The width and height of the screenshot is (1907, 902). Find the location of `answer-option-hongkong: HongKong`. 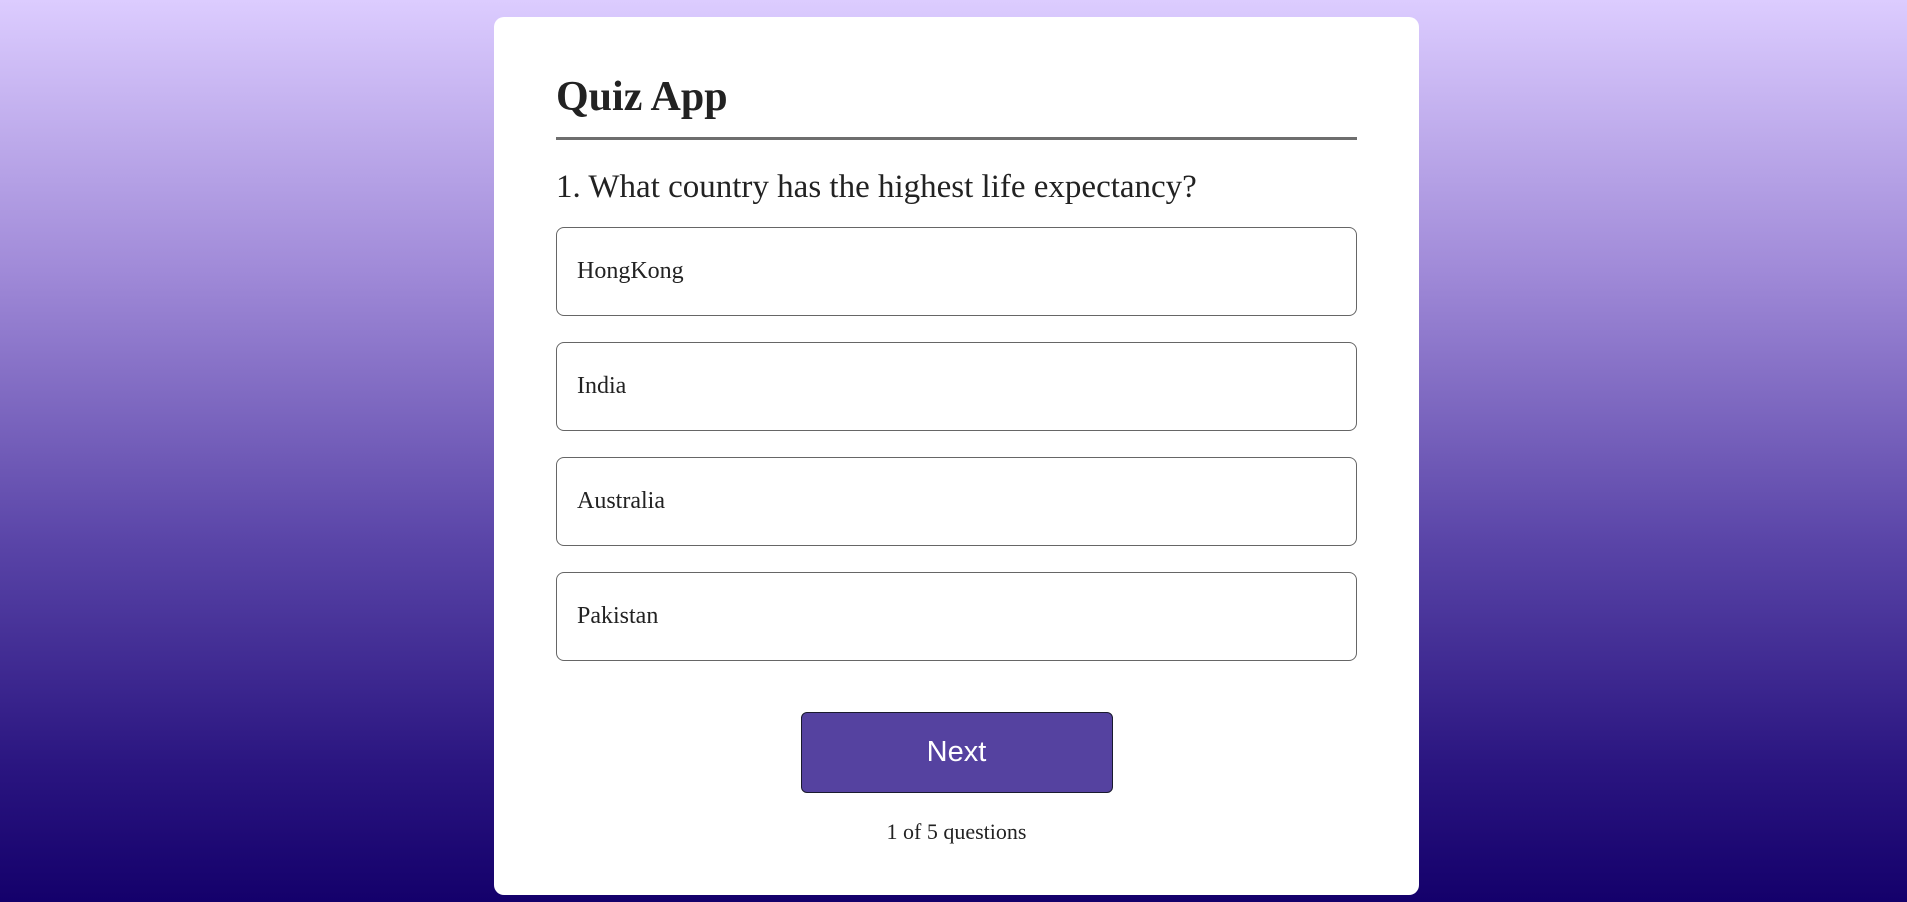

answer-option-hongkong: HongKong is located at coordinates (956, 271).